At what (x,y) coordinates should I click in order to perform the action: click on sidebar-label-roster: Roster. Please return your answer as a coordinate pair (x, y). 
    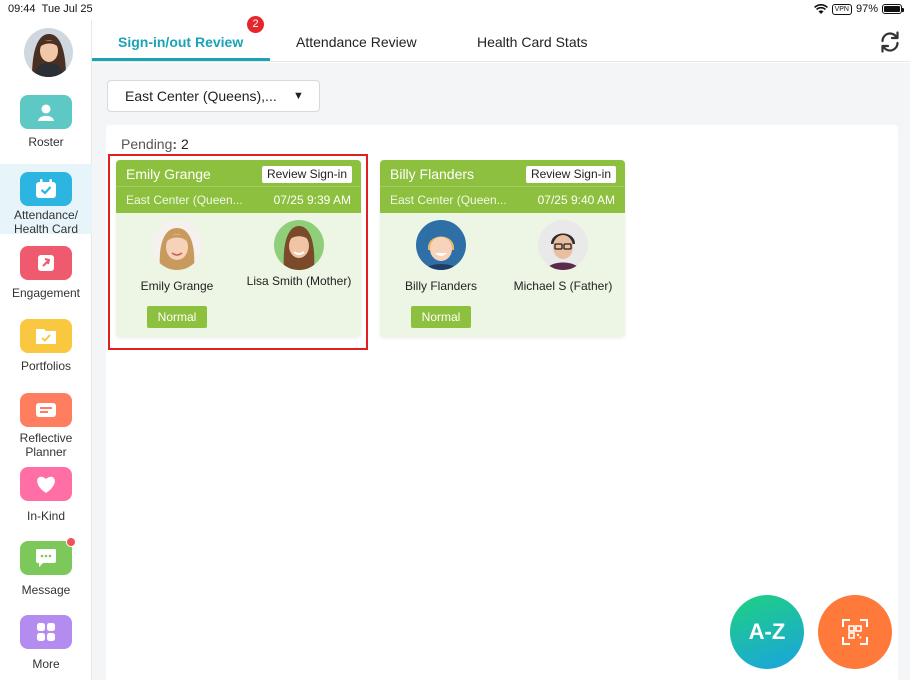
    Looking at the image, I should click on (46, 142).